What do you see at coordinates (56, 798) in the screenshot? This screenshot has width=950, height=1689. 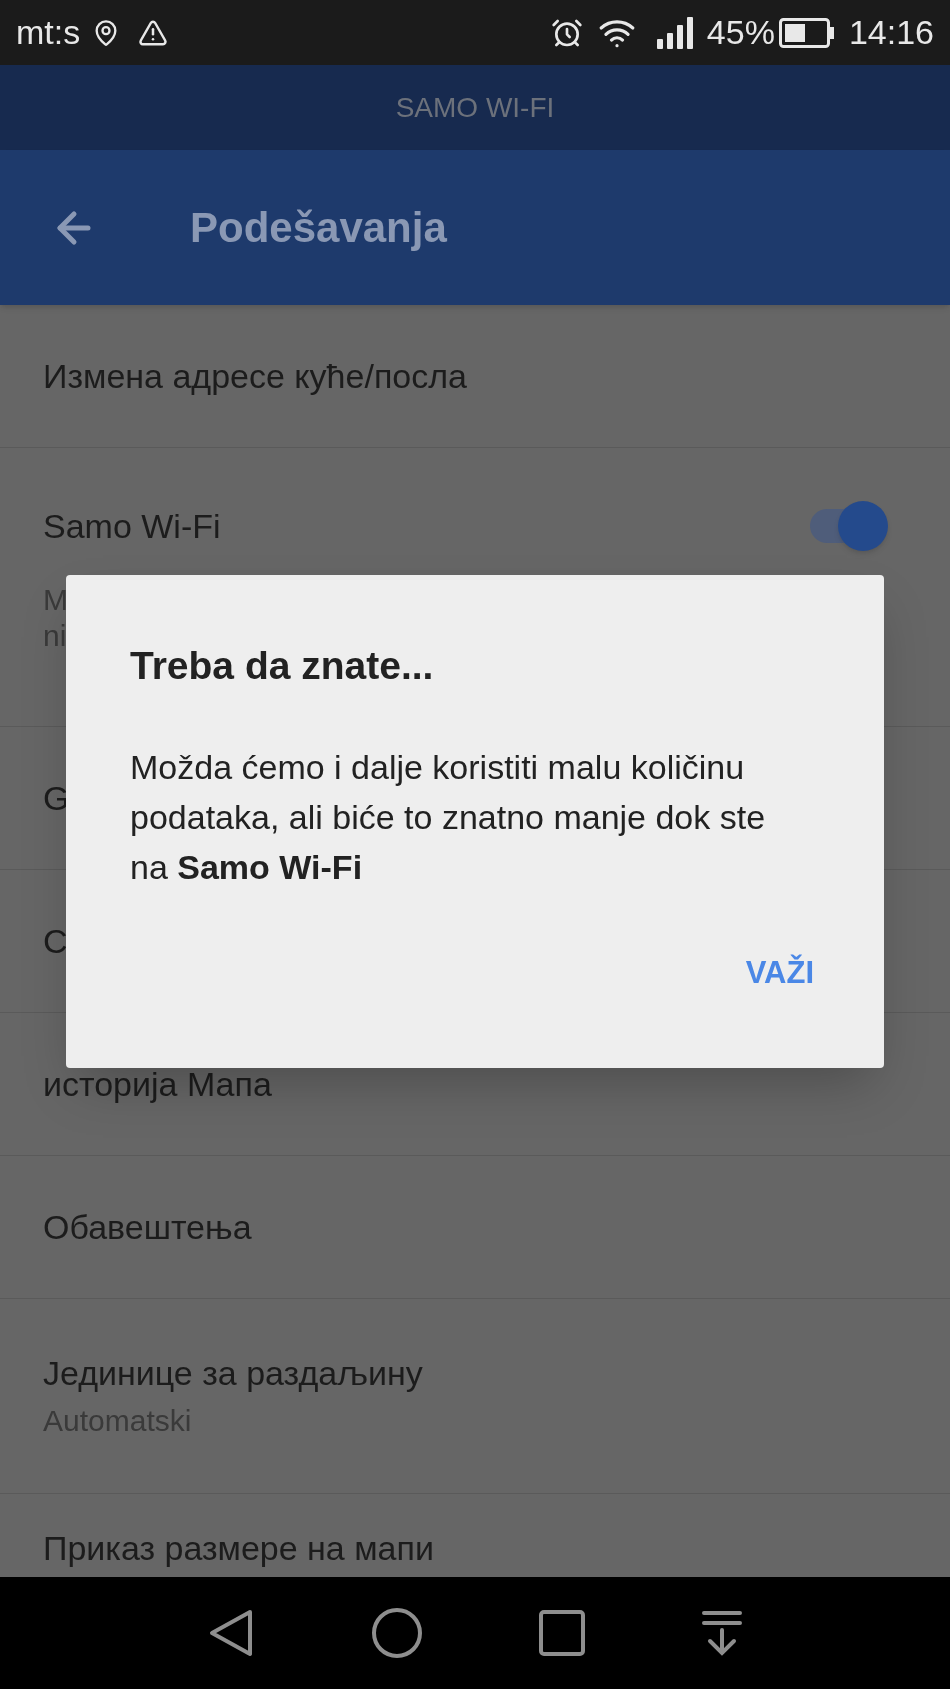 I see `setting-title: G` at bounding box center [56, 798].